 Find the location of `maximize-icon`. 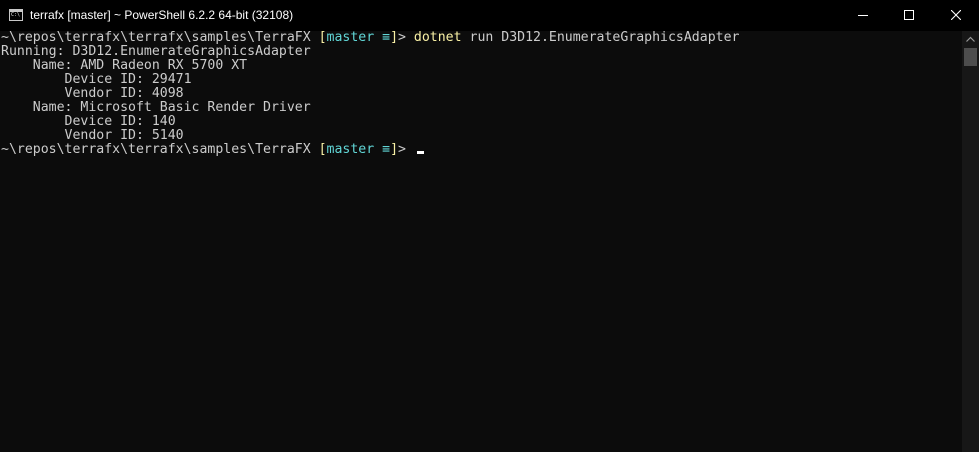

maximize-icon is located at coordinates (909, 15).